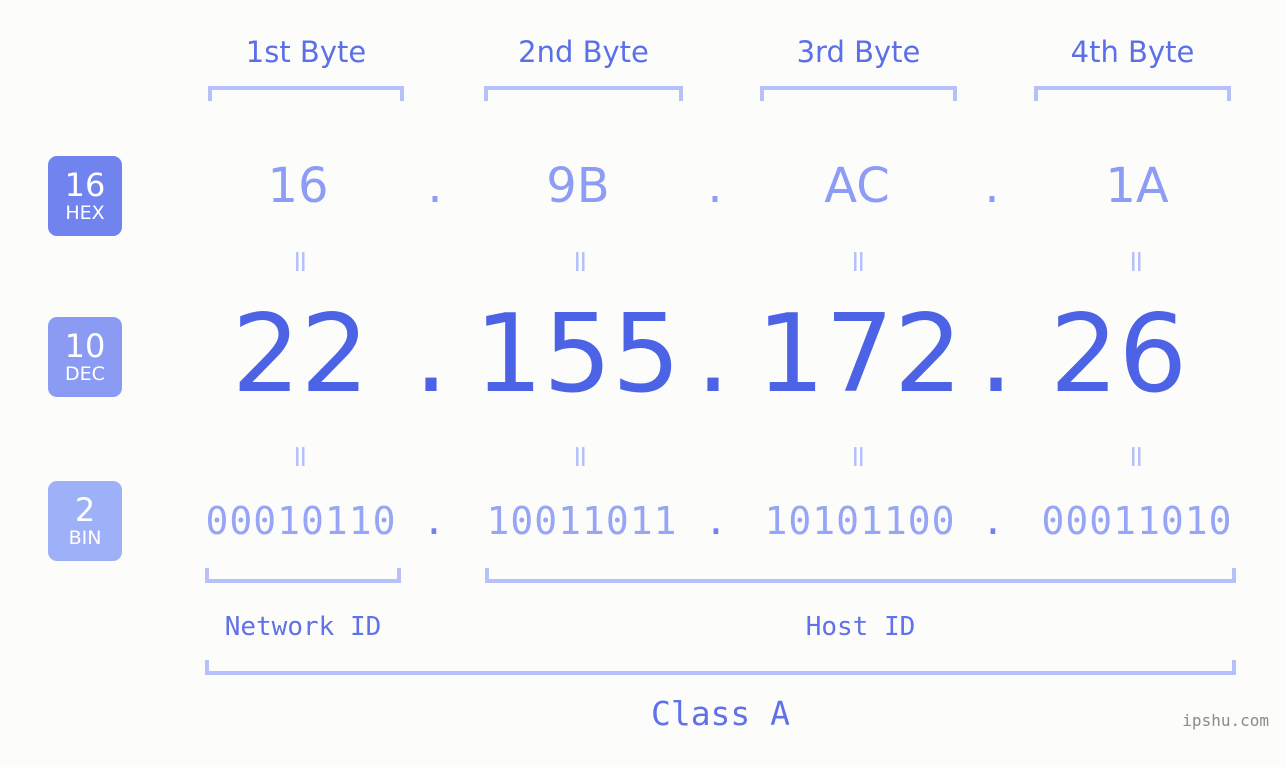  I want to click on class-label: Class A, so click(720, 713).